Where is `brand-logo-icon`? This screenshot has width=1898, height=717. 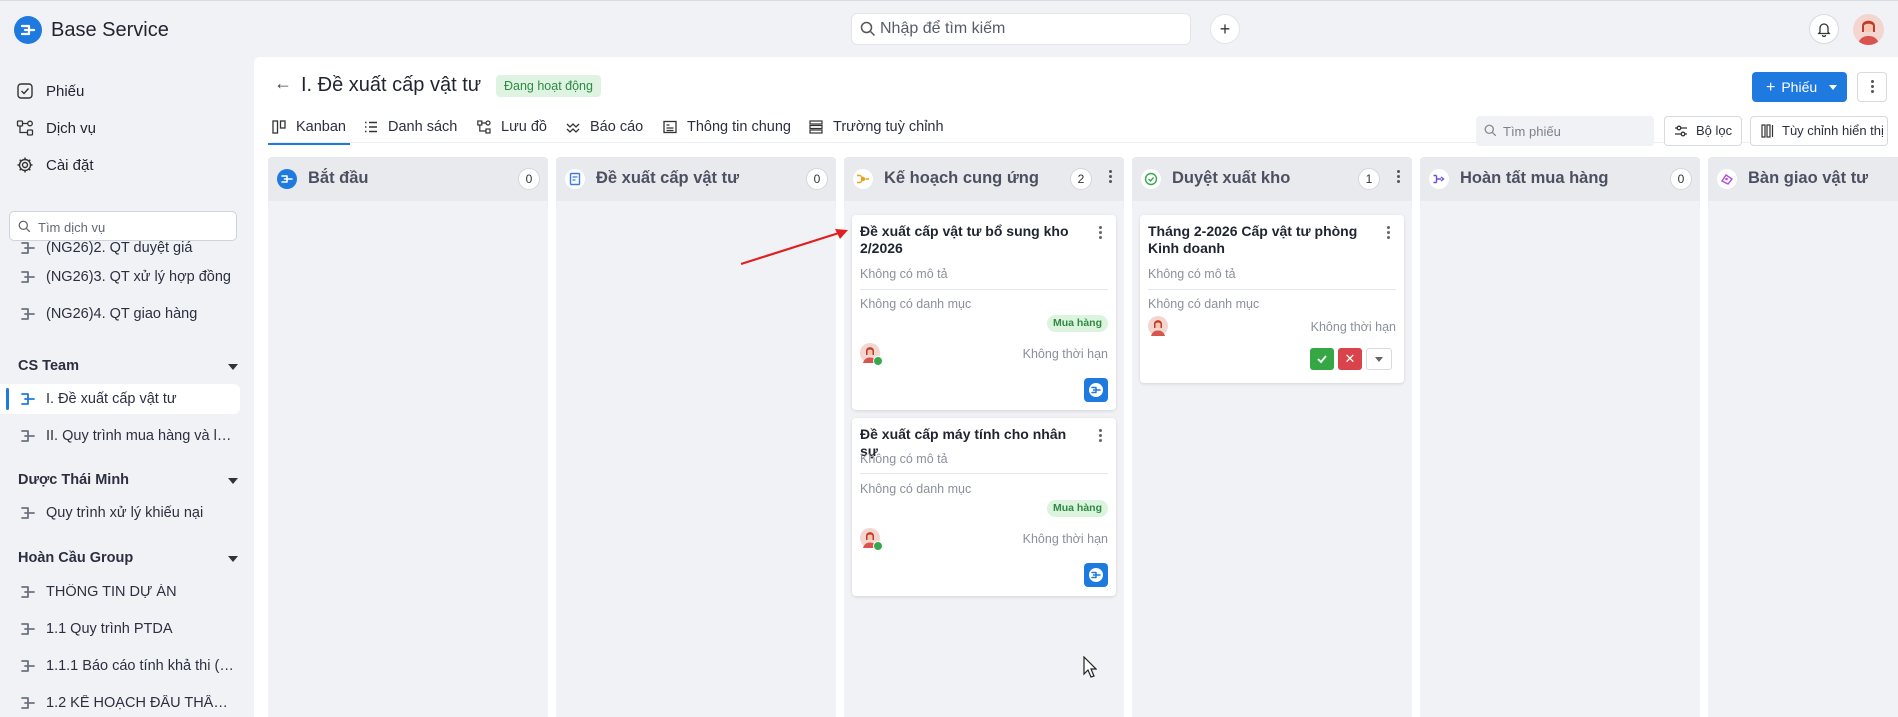
brand-logo-icon is located at coordinates (28, 30).